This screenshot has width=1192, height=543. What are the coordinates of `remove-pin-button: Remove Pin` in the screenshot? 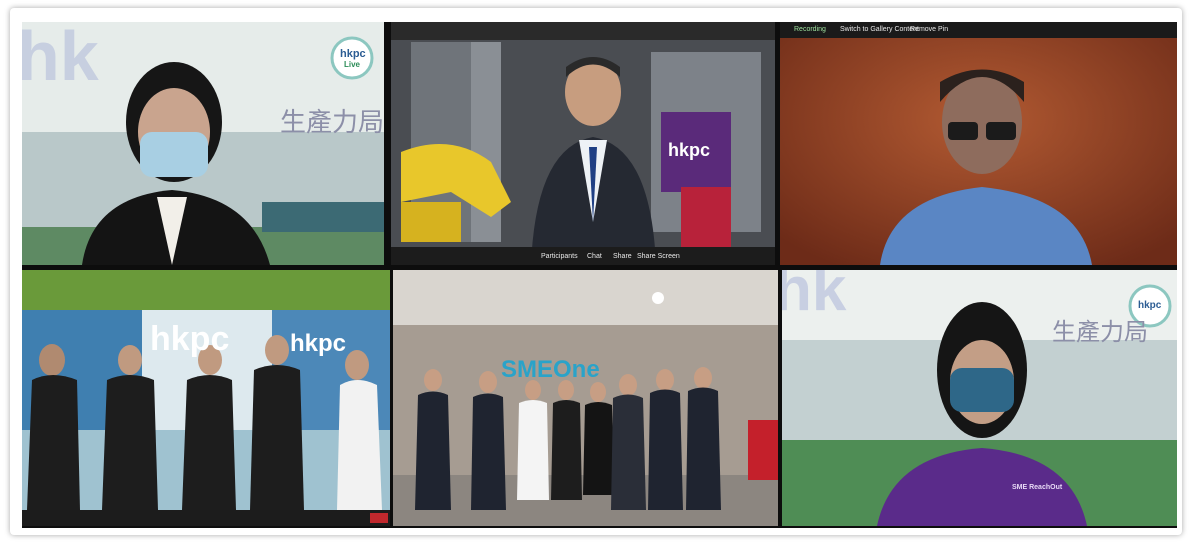 It's located at (929, 29).